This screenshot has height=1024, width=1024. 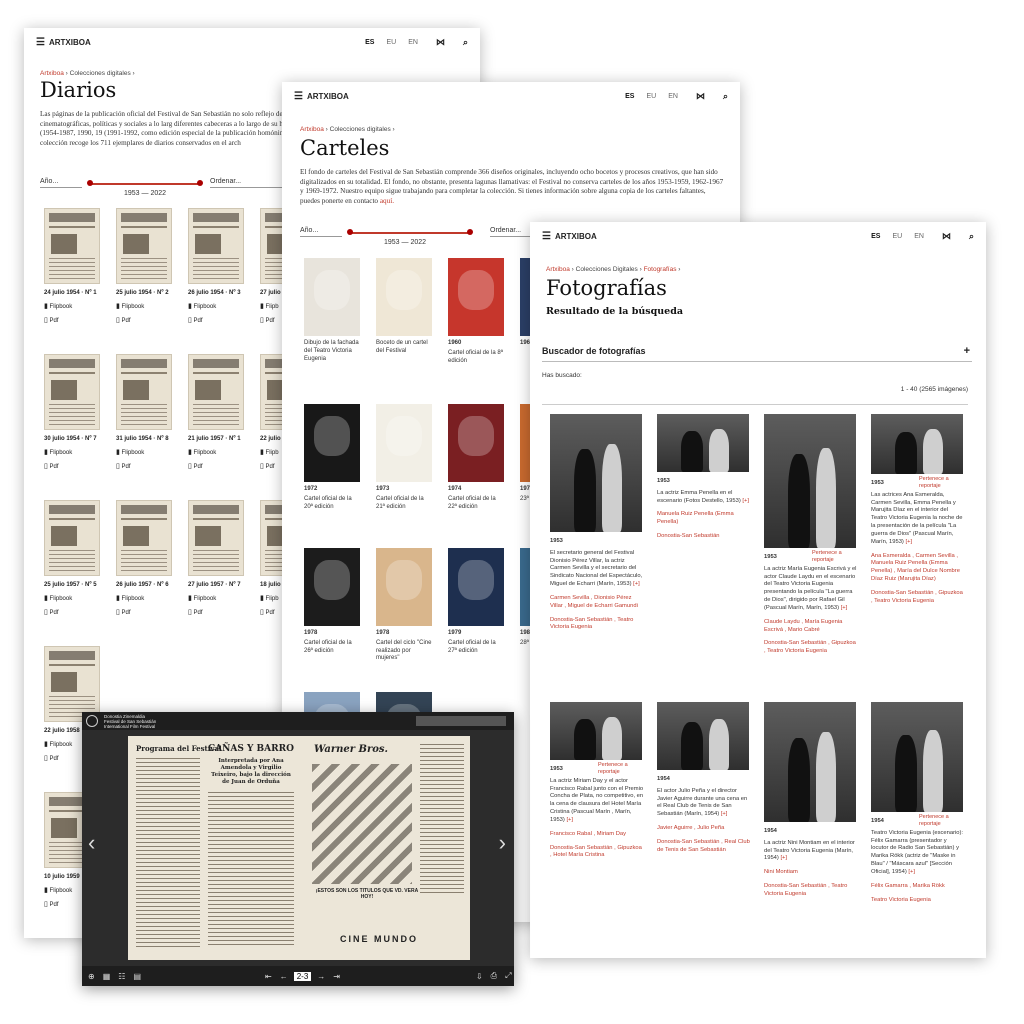 What do you see at coordinates (811, 873) in the screenshot?
I see `people-tags: Nini Montiam` at bounding box center [811, 873].